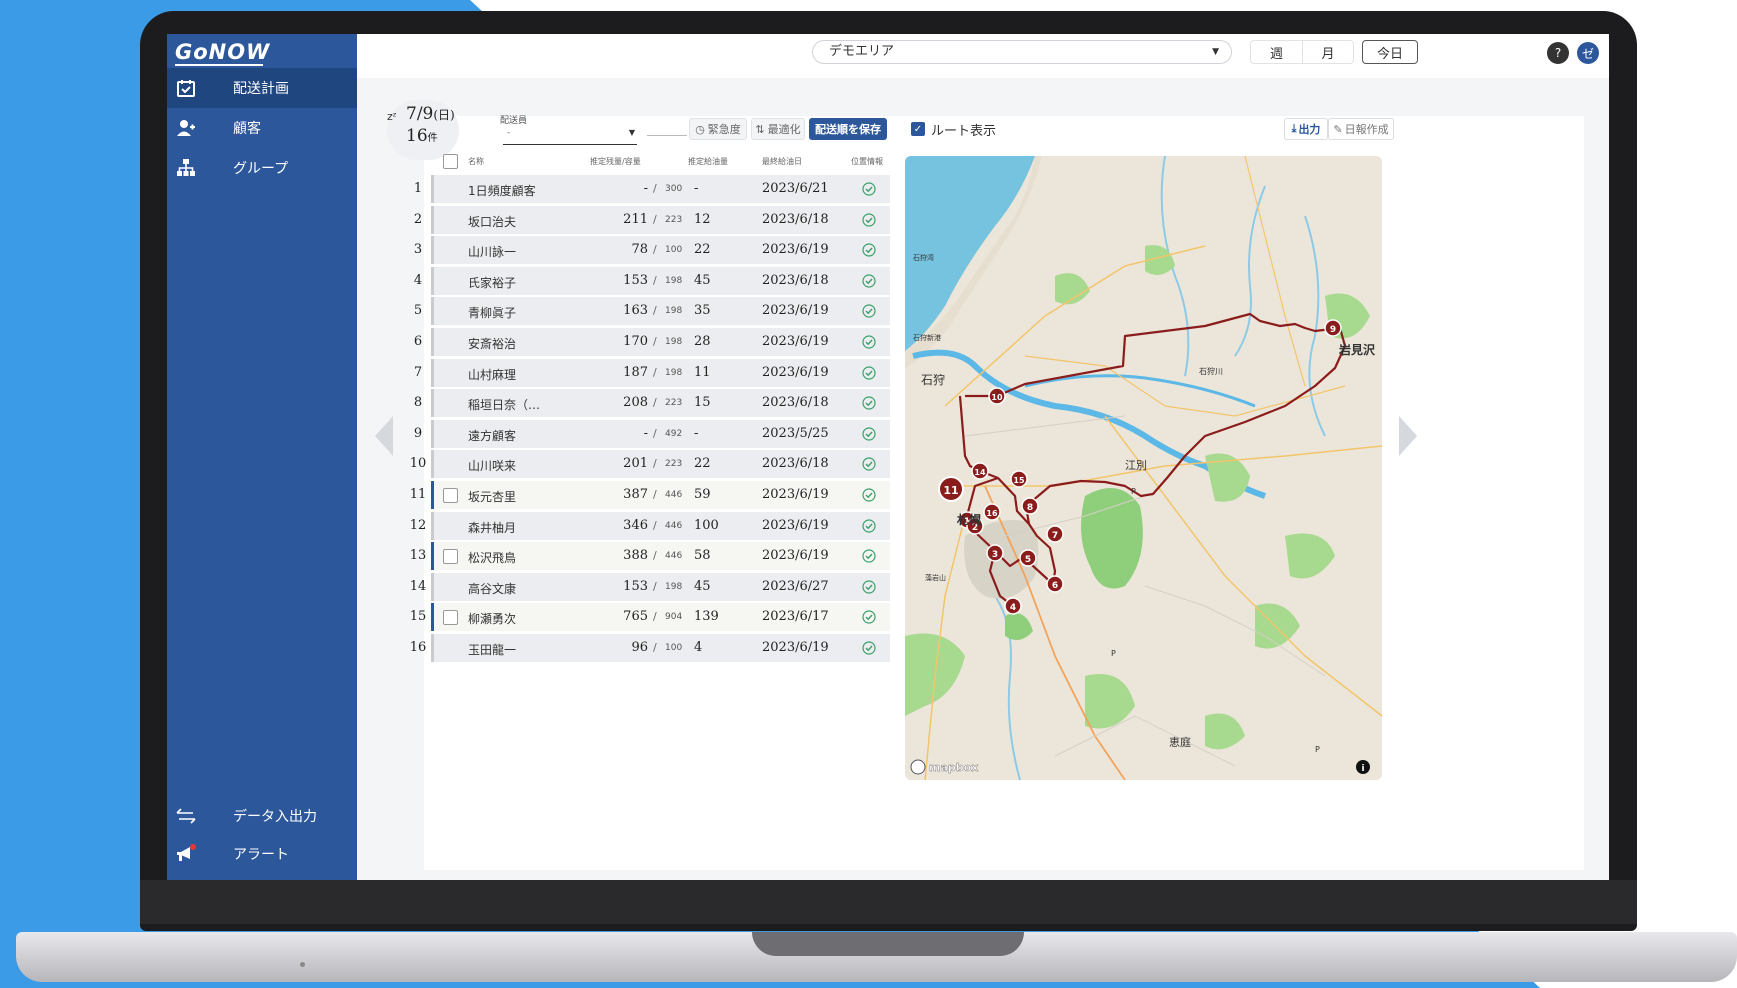  Describe the element at coordinates (1022, 52) in the screenshot. I see `area-select: デモエリア ▼` at that location.